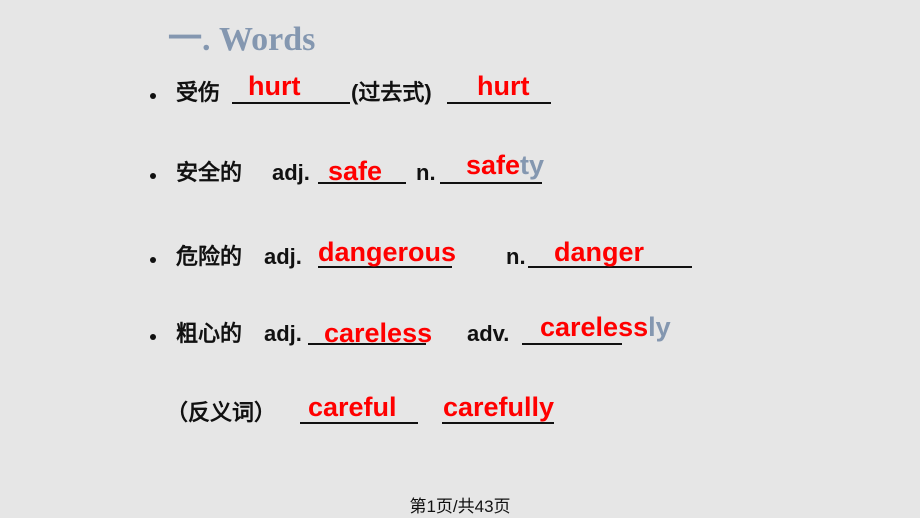 The width and height of the screenshot is (920, 518). What do you see at coordinates (594, 327) in the screenshot?
I see `answer-main: careless` at bounding box center [594, 327].